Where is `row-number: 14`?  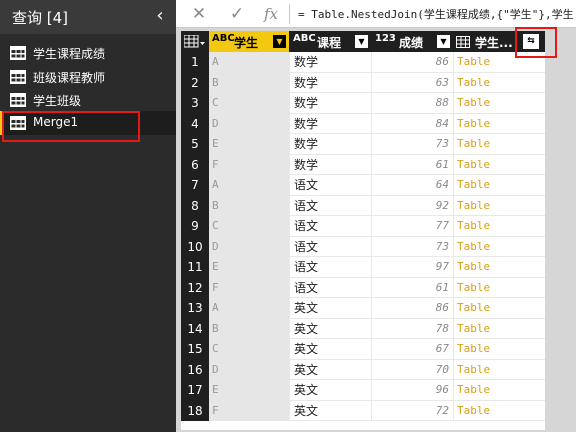
row-number: 14 is located at coordinates (195, 328).